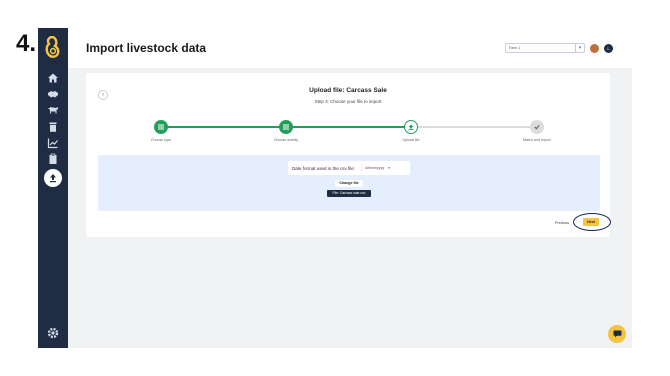 This screenshot has width=670, height=376. I want to click on chat-button, so click(617, 334).